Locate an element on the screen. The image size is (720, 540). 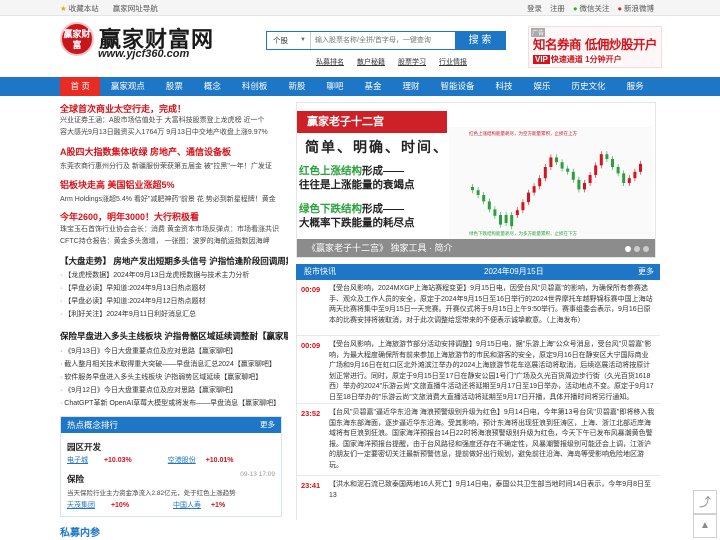
top-ad-banner: 广告 知名券商 低佣炒股开户 VIP 快速通道 1分钟开户 is located at coordinates (595, 47).